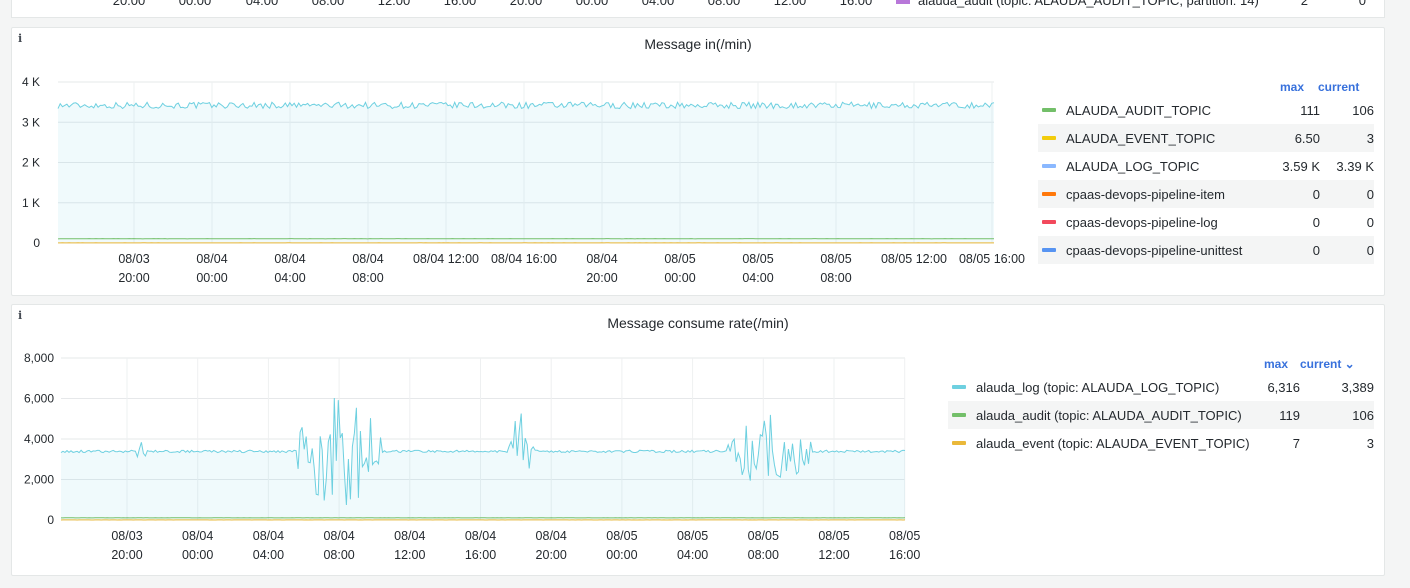  Describe the element at coordinates (1109, 415) in the screenshot. I see `legend-item-label: alauda_audit (topic: ALAUDA_AUDIT_TOPIC)` at that location.